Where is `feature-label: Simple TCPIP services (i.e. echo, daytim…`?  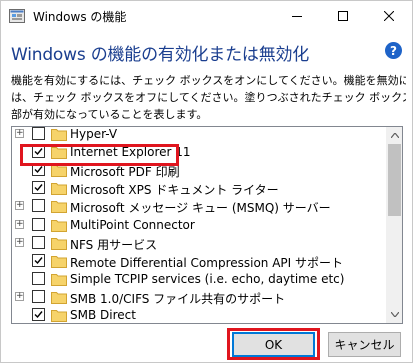
feature-label: Simple TCPIP services (i.e. echo, daytim… is located at coordinates (207, 278).